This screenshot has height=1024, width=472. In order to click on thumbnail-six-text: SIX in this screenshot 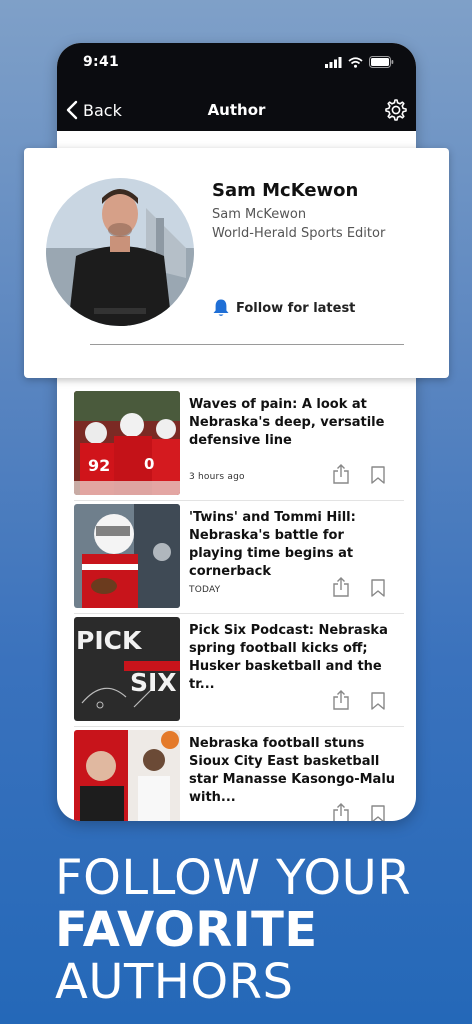, I will do `click(153, 682)`.